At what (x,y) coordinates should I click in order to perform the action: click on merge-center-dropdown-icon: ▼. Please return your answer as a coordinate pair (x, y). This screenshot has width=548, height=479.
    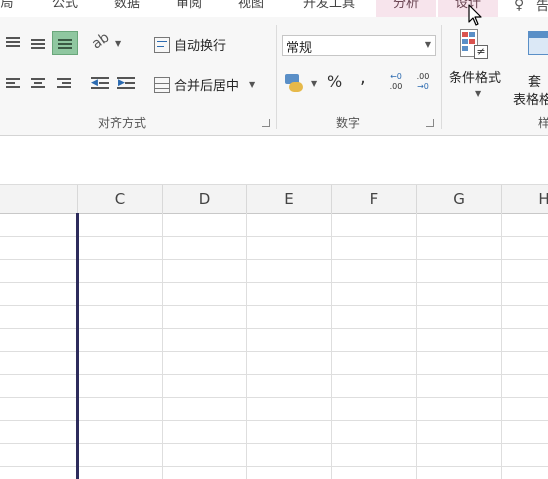
    Looking at the image, I should click on (252, 84).